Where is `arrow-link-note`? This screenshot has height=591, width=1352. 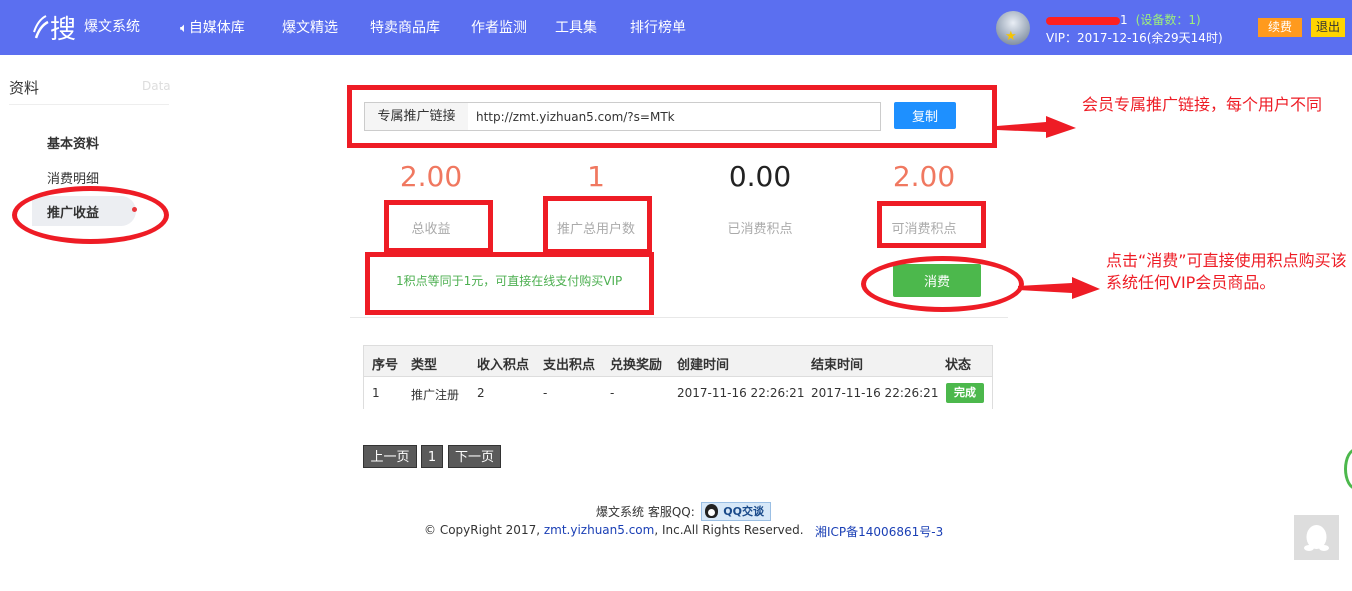
arrow-link-note is located at coordinates (1036, 127).